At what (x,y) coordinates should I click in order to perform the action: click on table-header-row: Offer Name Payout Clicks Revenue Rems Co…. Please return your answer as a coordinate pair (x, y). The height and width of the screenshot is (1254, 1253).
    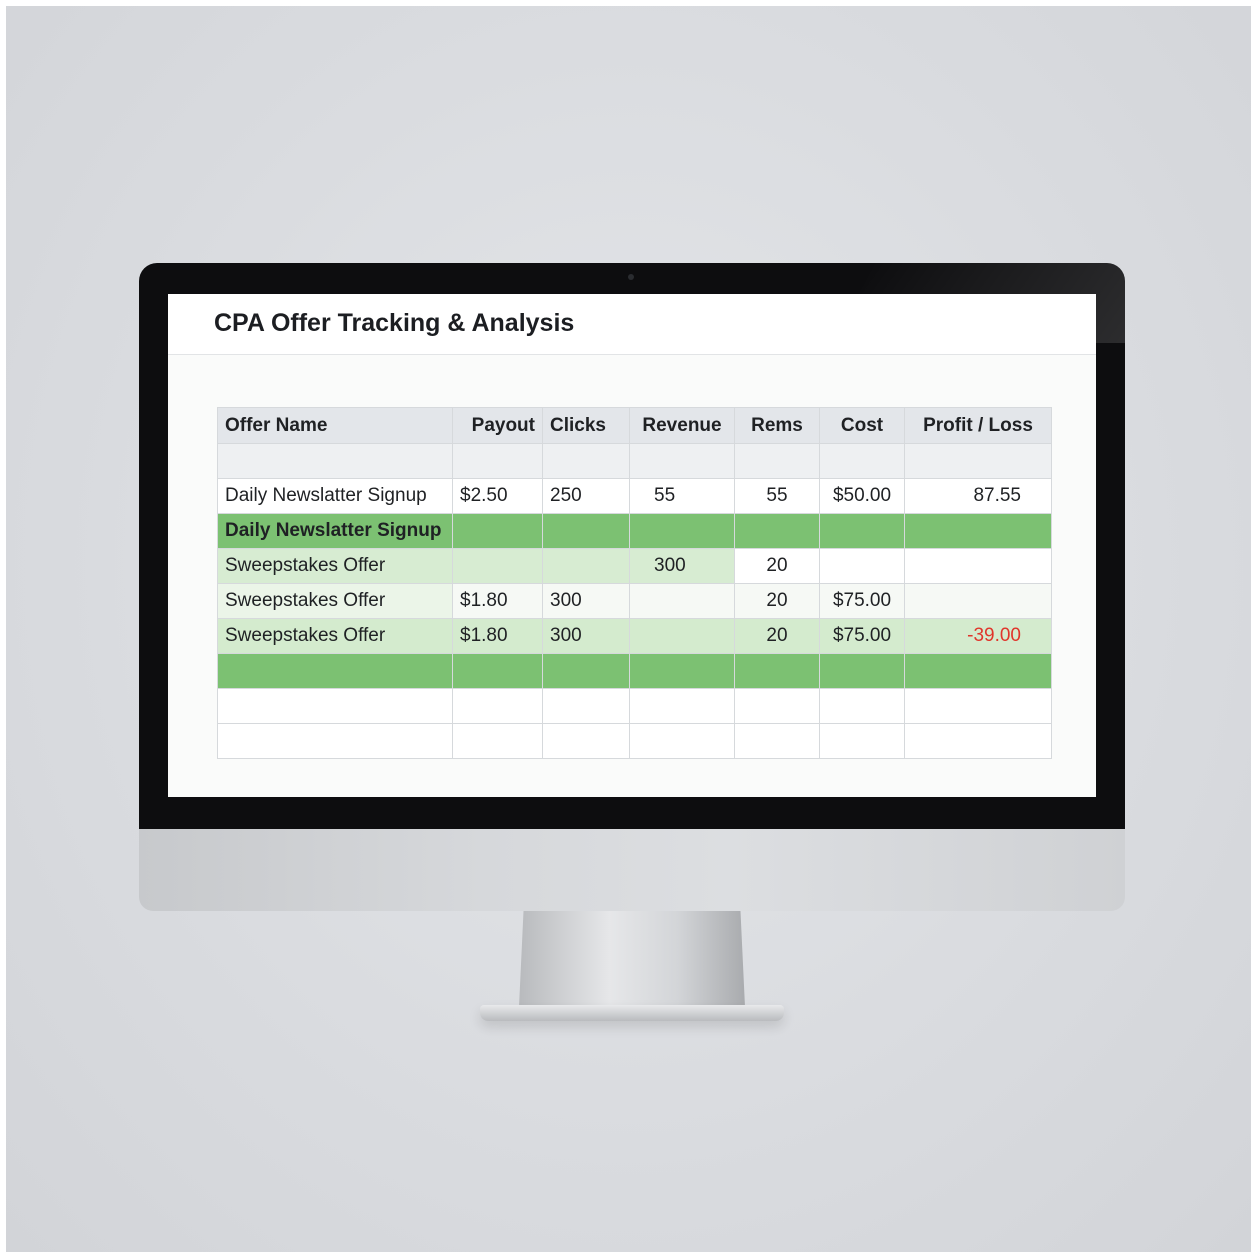
    Looking at the image, I should click on (634, 425).